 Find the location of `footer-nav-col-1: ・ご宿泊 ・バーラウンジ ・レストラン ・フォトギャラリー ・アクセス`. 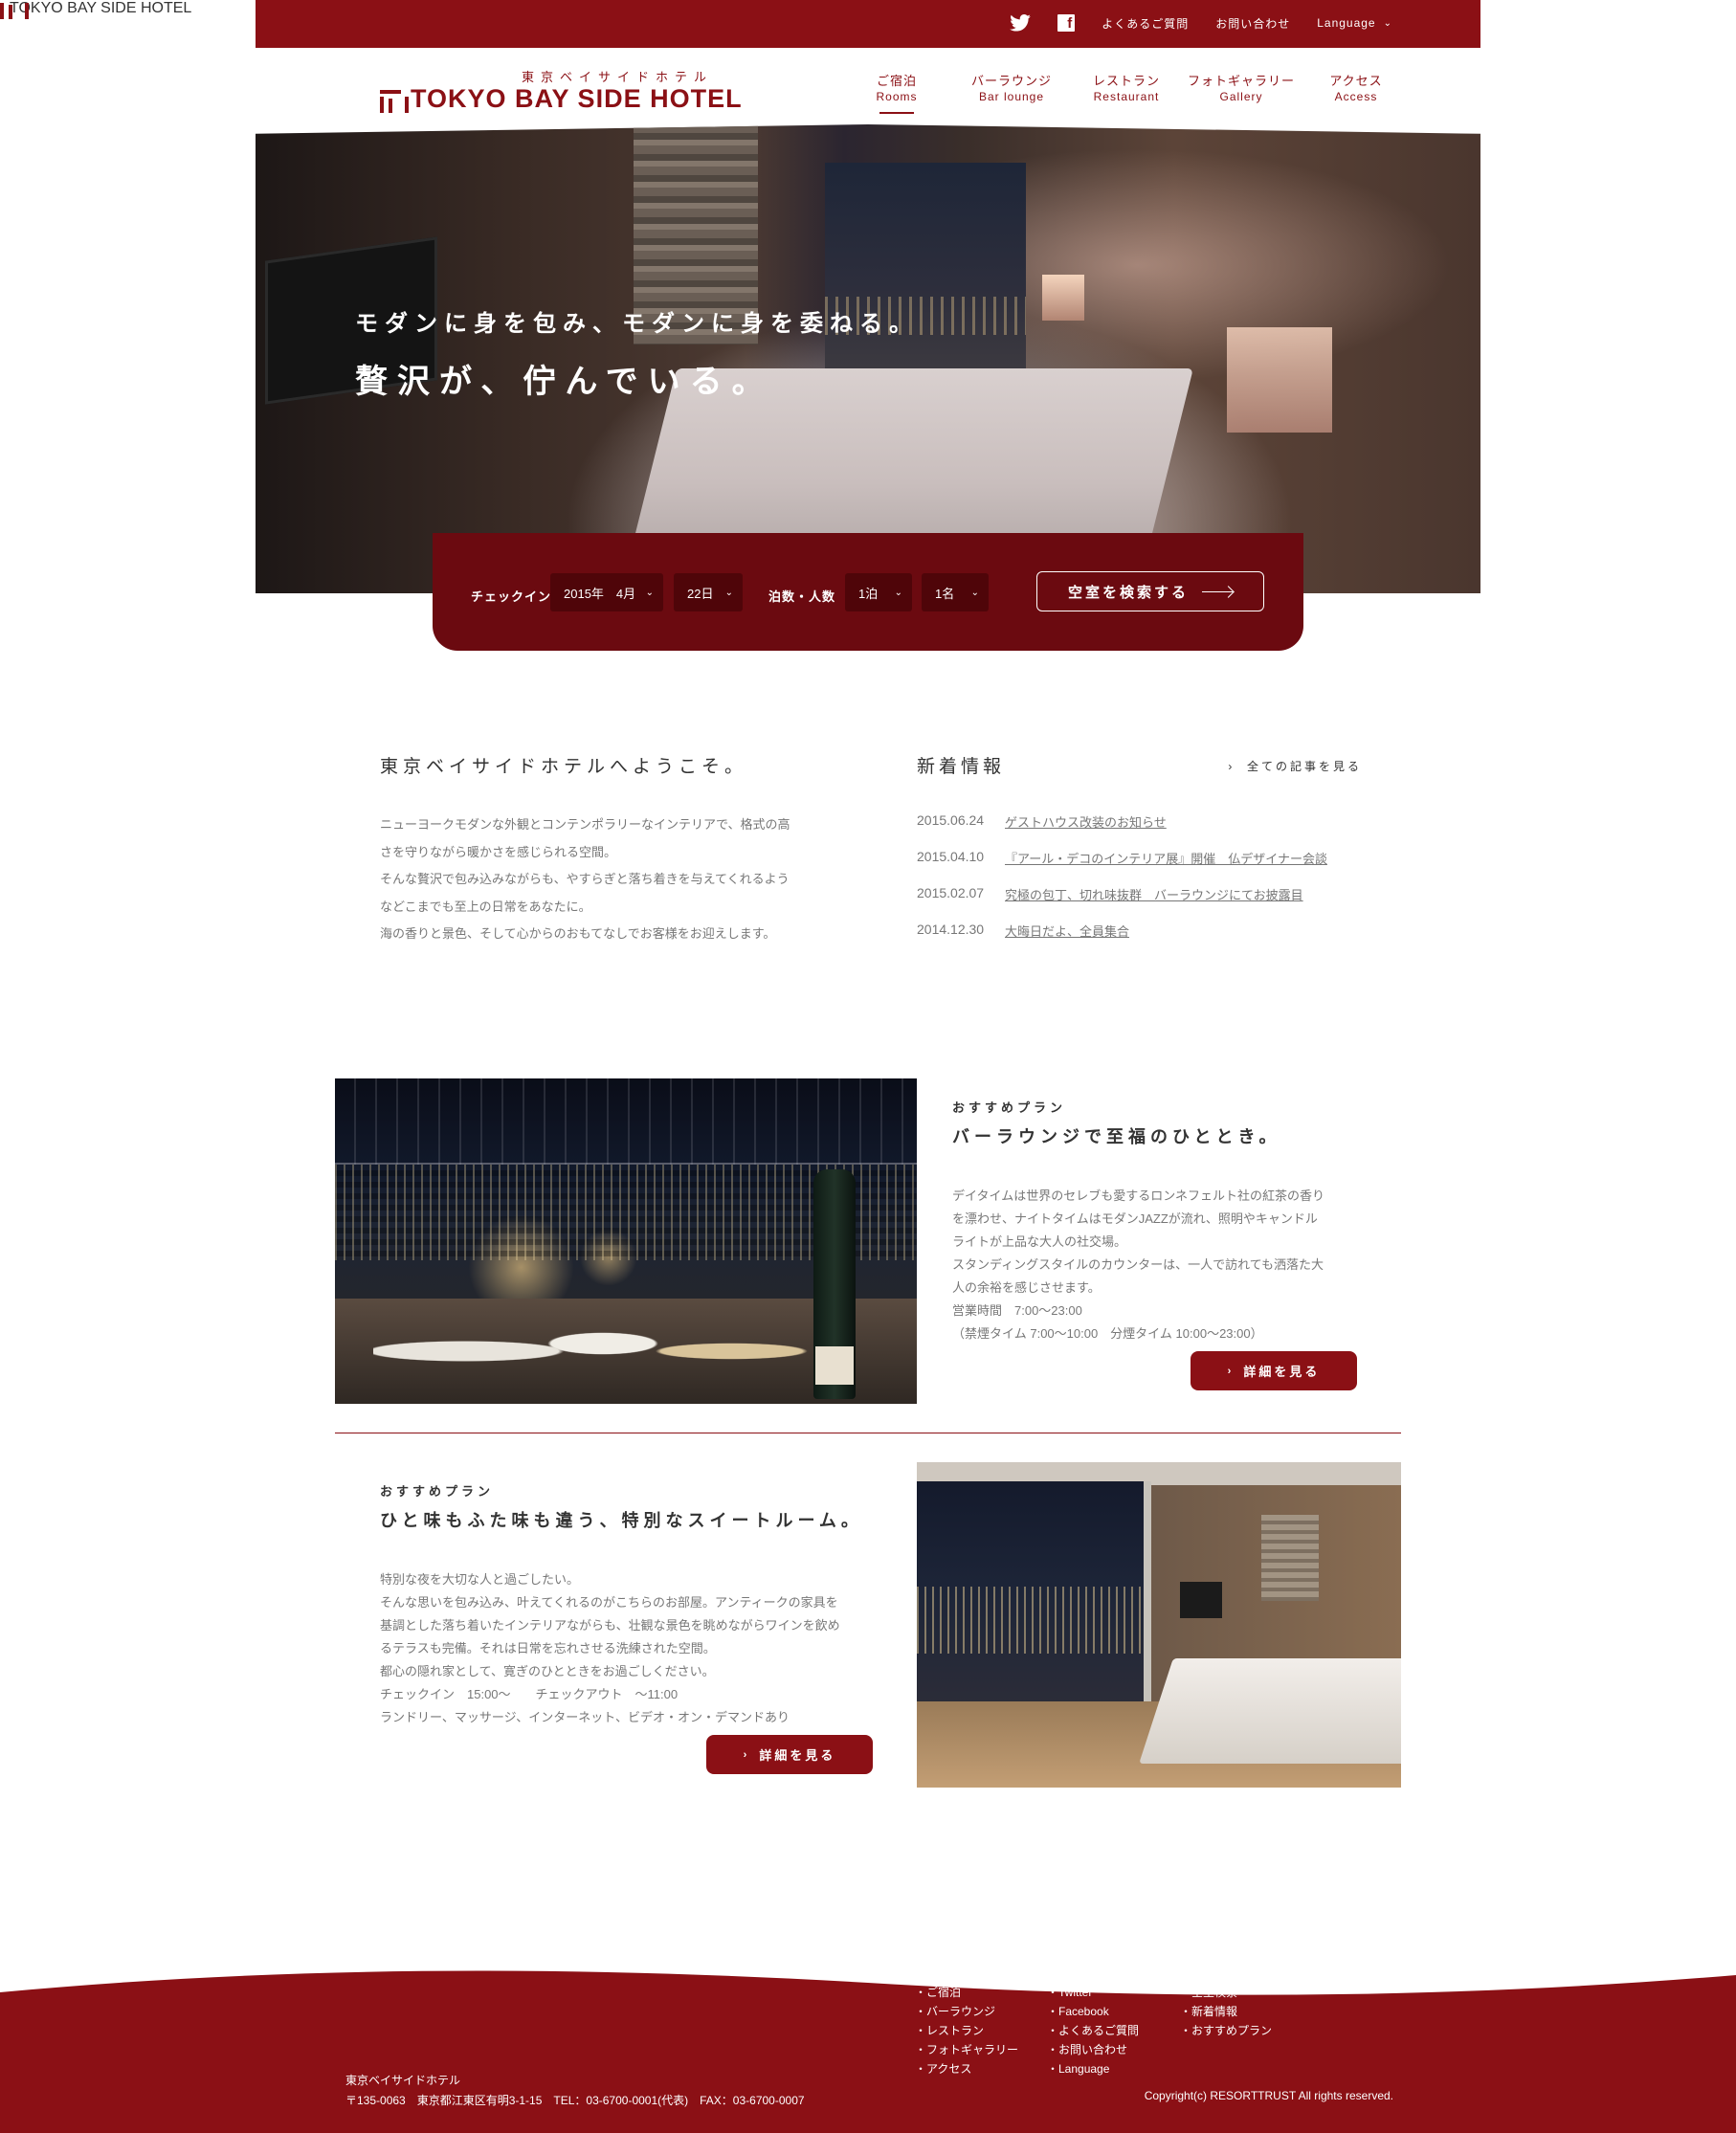

footer-nav-col-1: ・ご宿泊 ・バーラウンジ ・レストラン ・フォトギャラリー ・アクセス is located at coordinates (966, 2031).